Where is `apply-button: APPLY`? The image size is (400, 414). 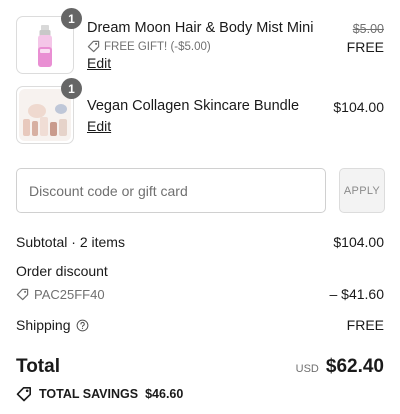 apply-button: APPLY is located at coordinates (362, 190).